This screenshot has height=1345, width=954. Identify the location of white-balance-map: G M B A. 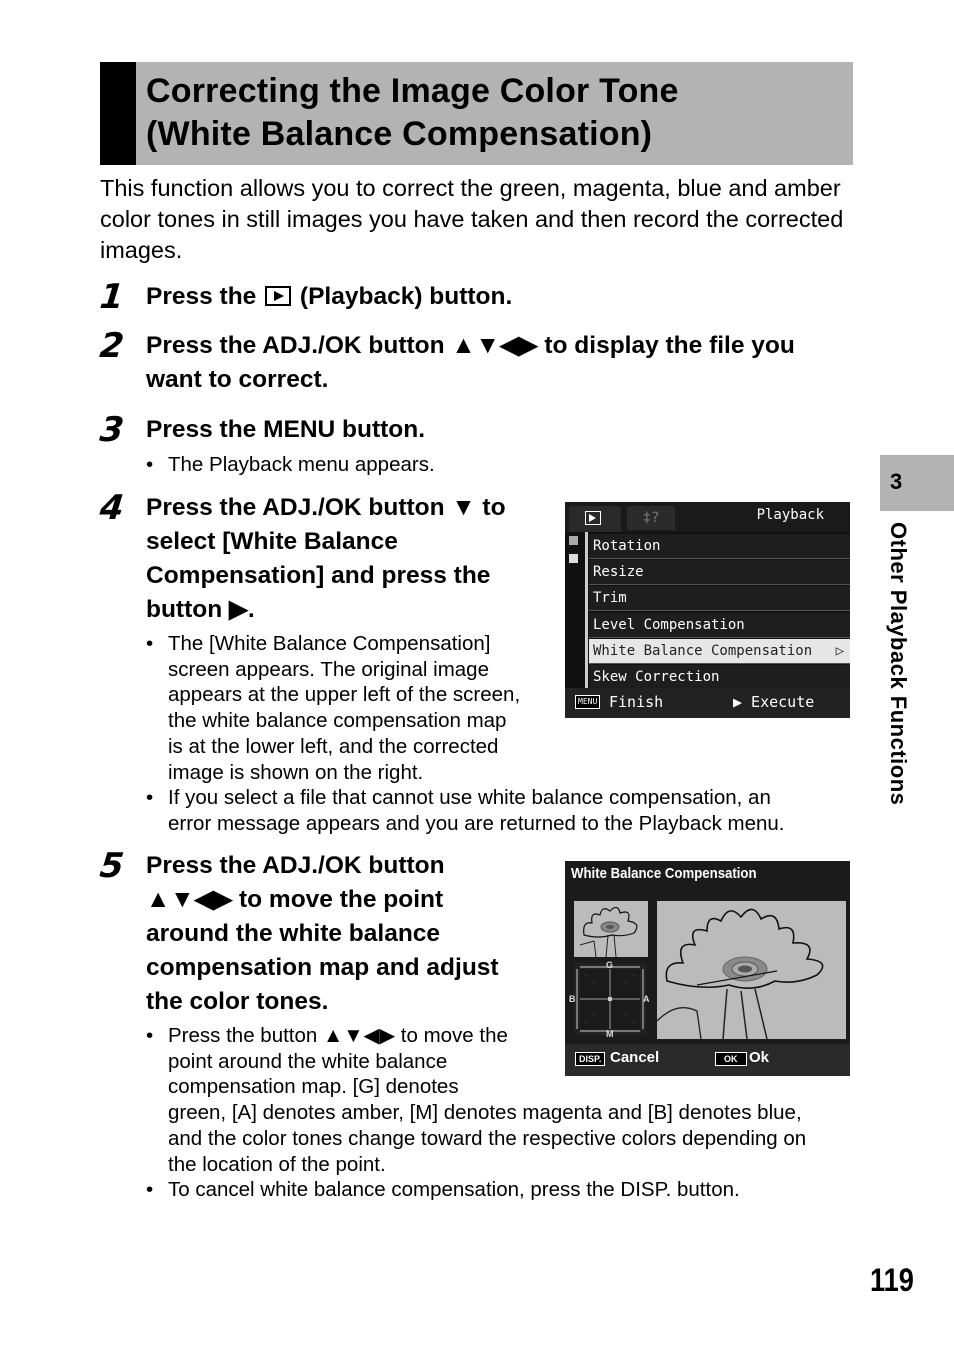
(609, 999).